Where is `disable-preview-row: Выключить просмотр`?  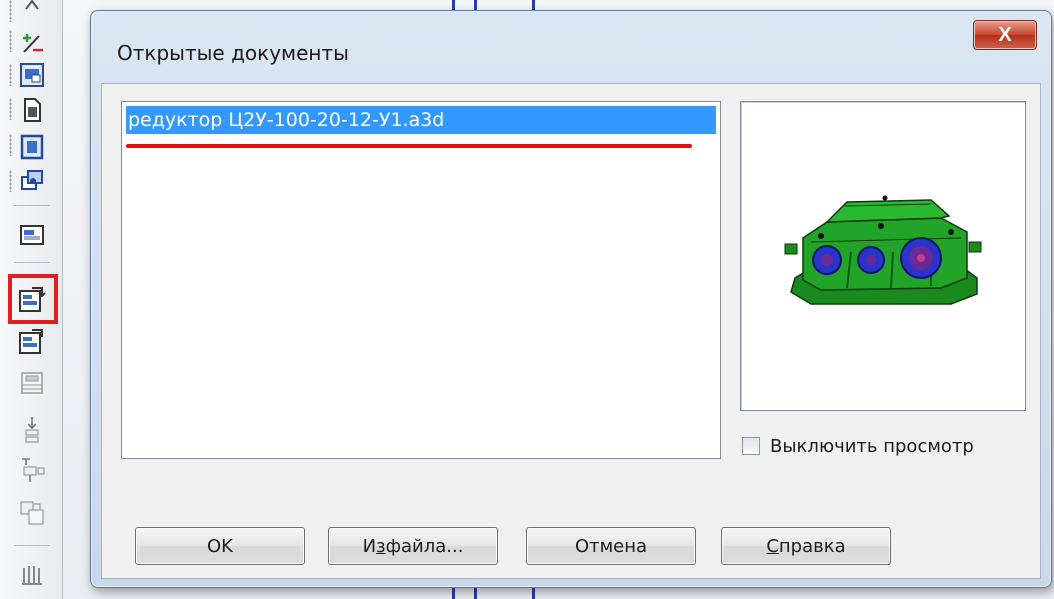 disable-preview-row: Выключить просмотр is located at coordinates (858, 446).